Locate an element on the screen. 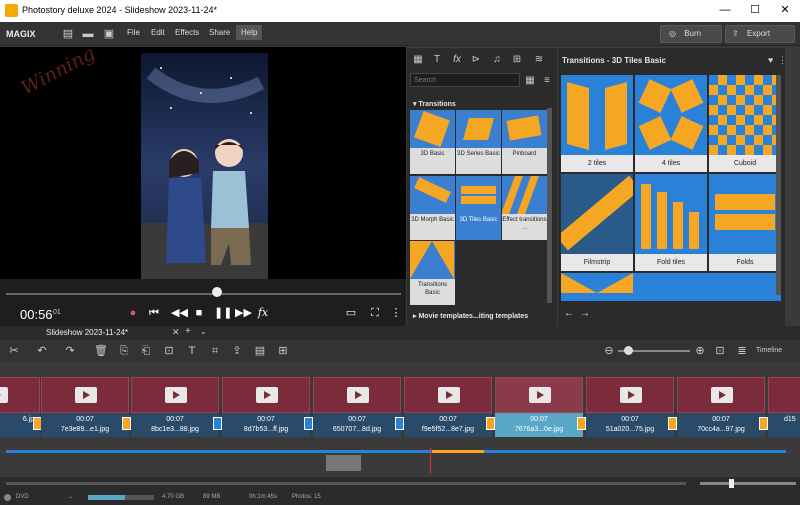 This screenshot has height=505, width=800. timeline-clip: 00:07 7e3e89...e1.jpg is located at coordinates (85, 407).